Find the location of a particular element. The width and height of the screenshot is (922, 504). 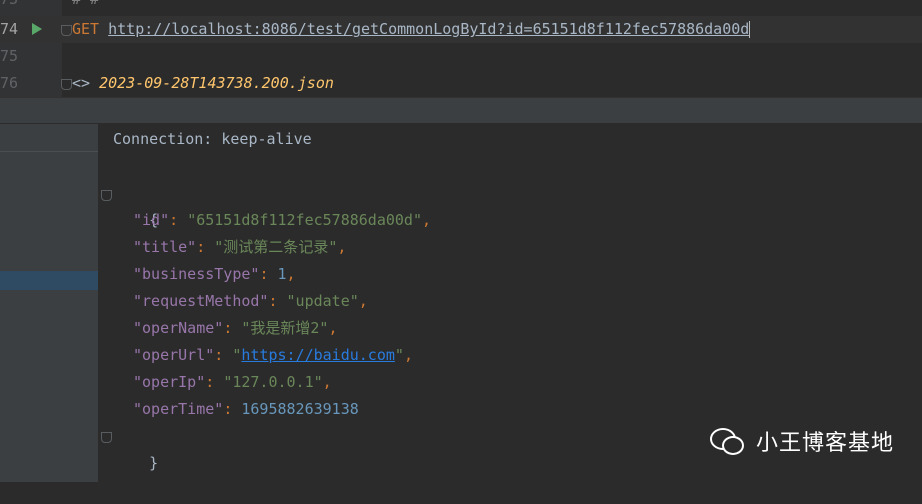

json-value: 1695882639138 is located at coordinates (300, 409).